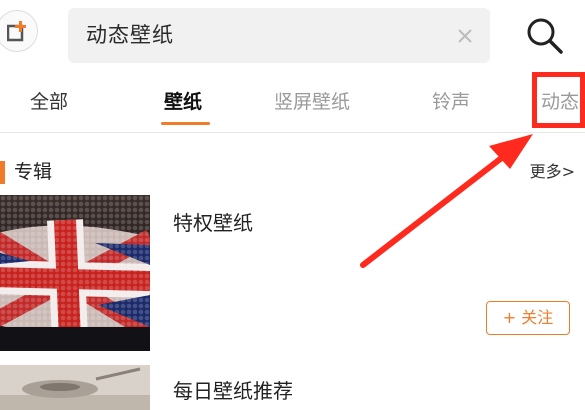 This screenshot has height=410, width=585. Describe the element at coordinates (19, 31) in the screenshot. I see `app-logo-icon` at that location.